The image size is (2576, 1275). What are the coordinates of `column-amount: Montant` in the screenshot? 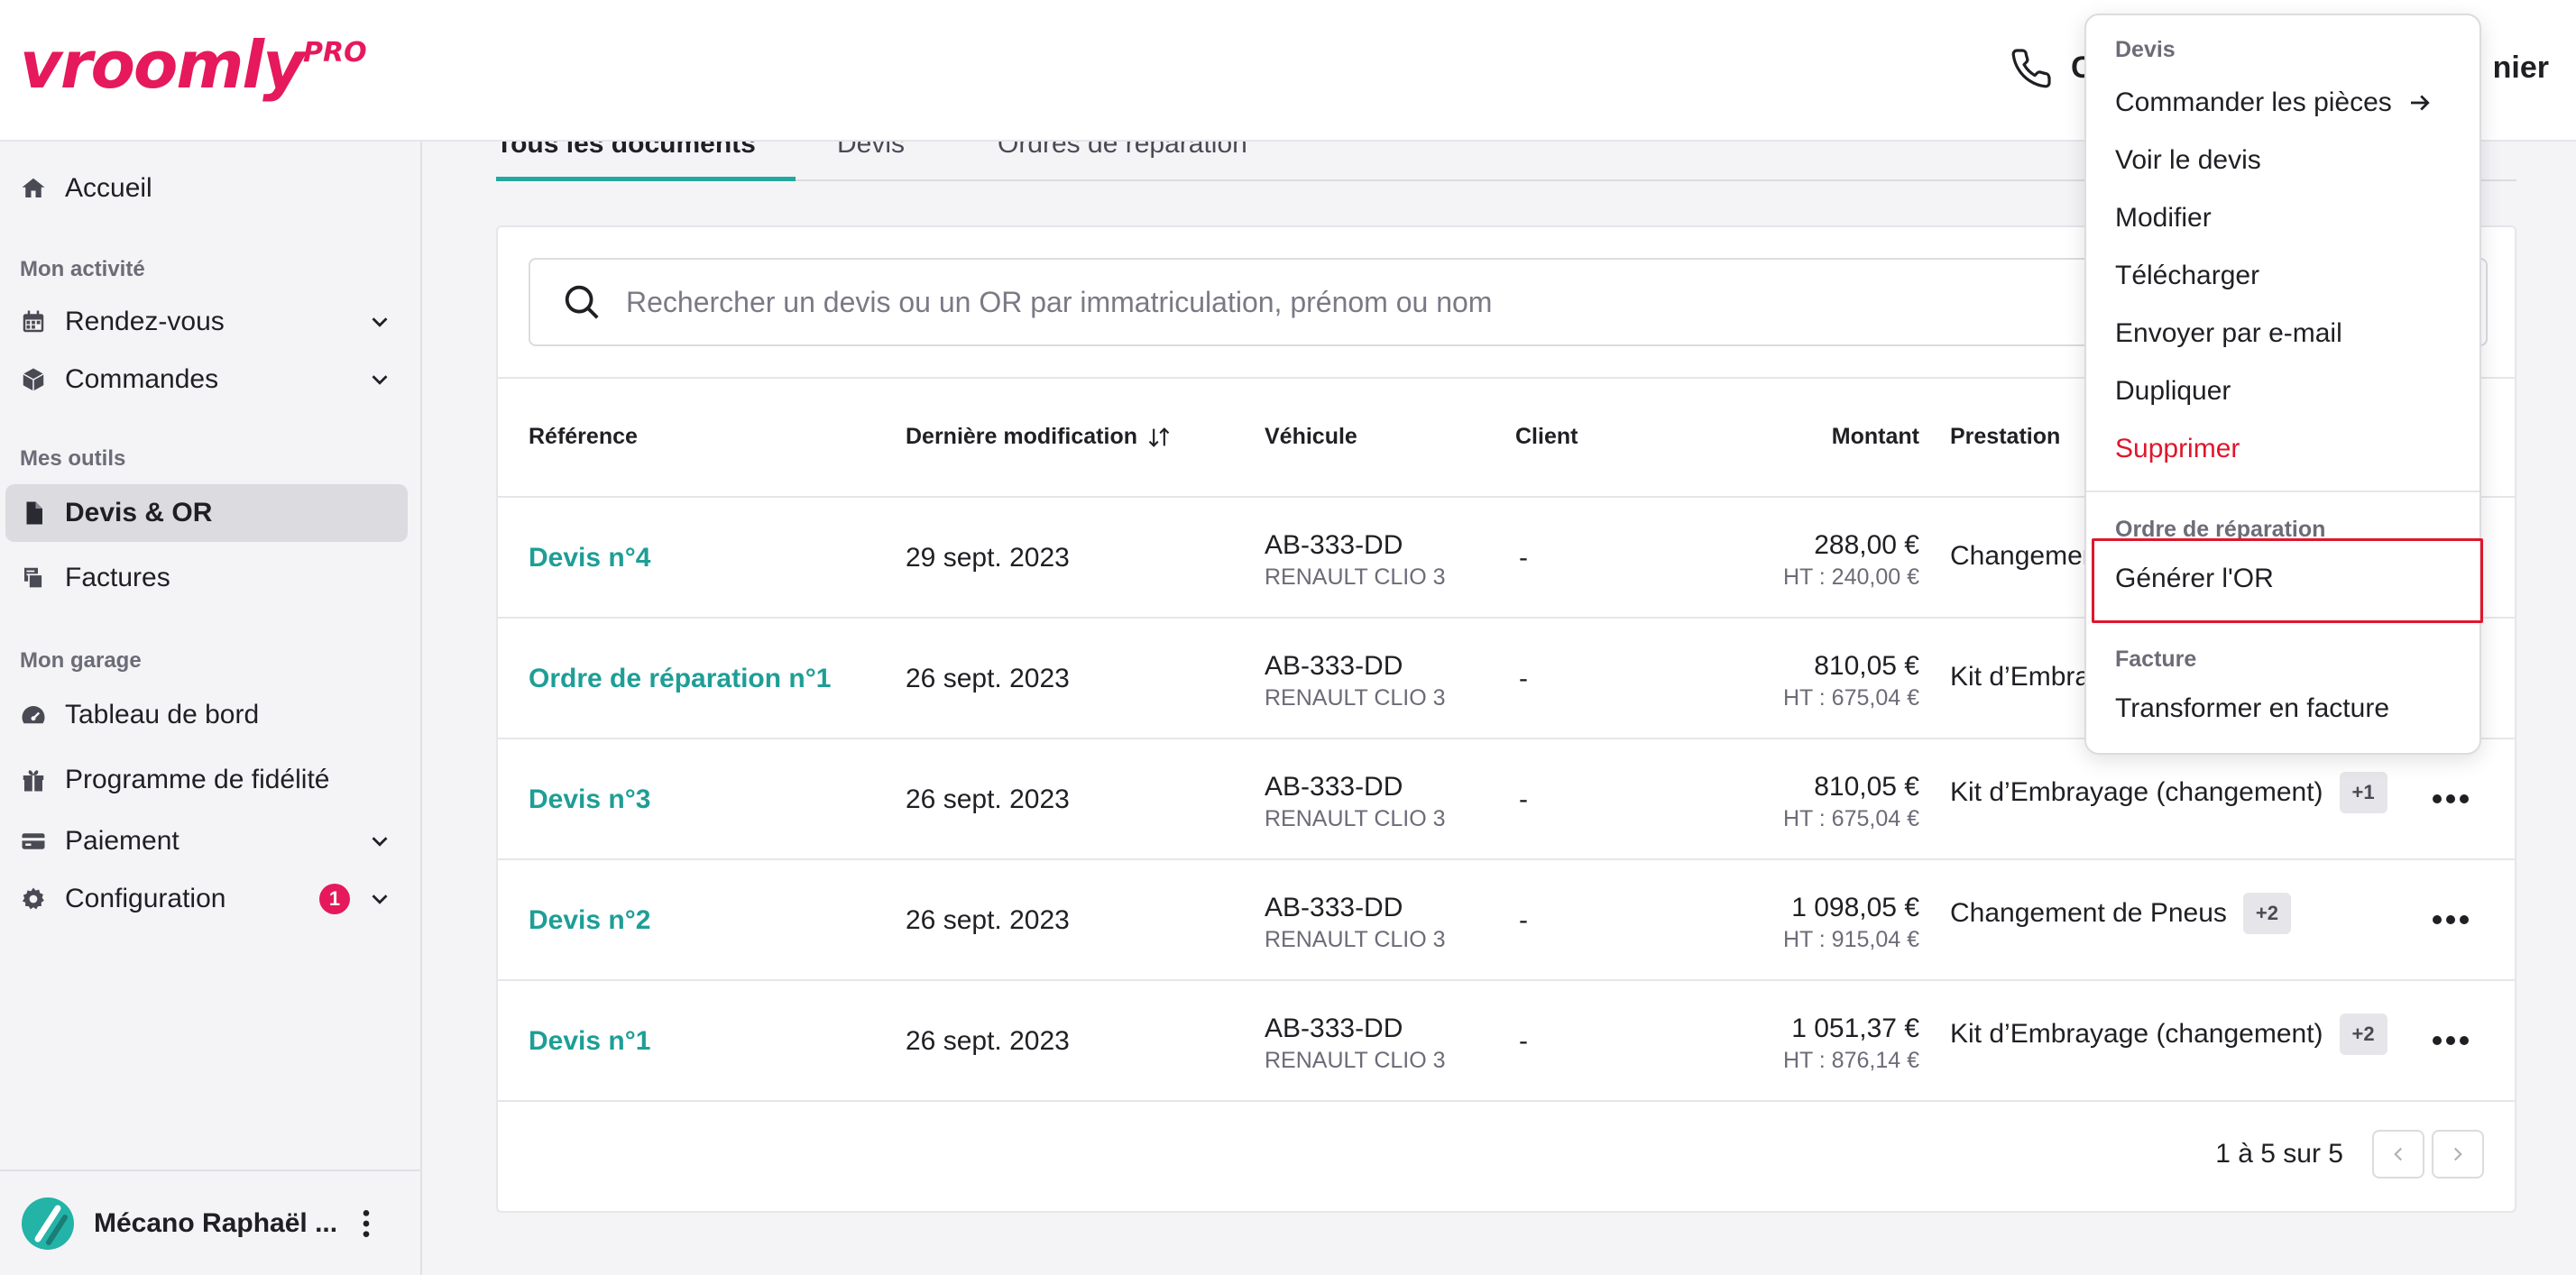 It's located at (1811, 437).